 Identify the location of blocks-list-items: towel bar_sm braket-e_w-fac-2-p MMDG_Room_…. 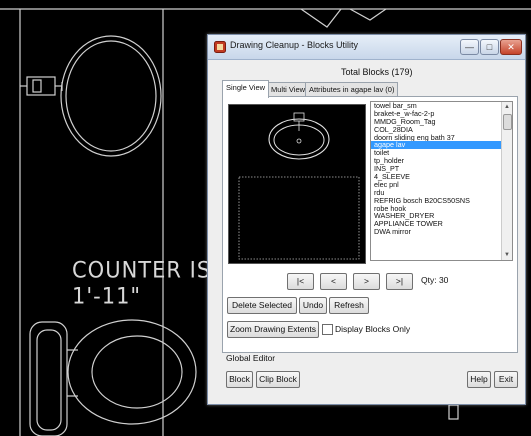
(441, 169).